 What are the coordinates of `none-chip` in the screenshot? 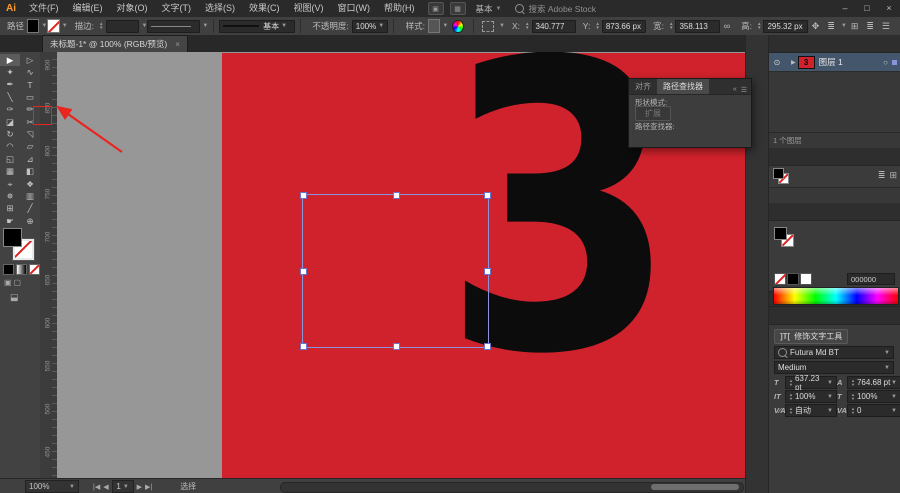 It's located at (780, 279).